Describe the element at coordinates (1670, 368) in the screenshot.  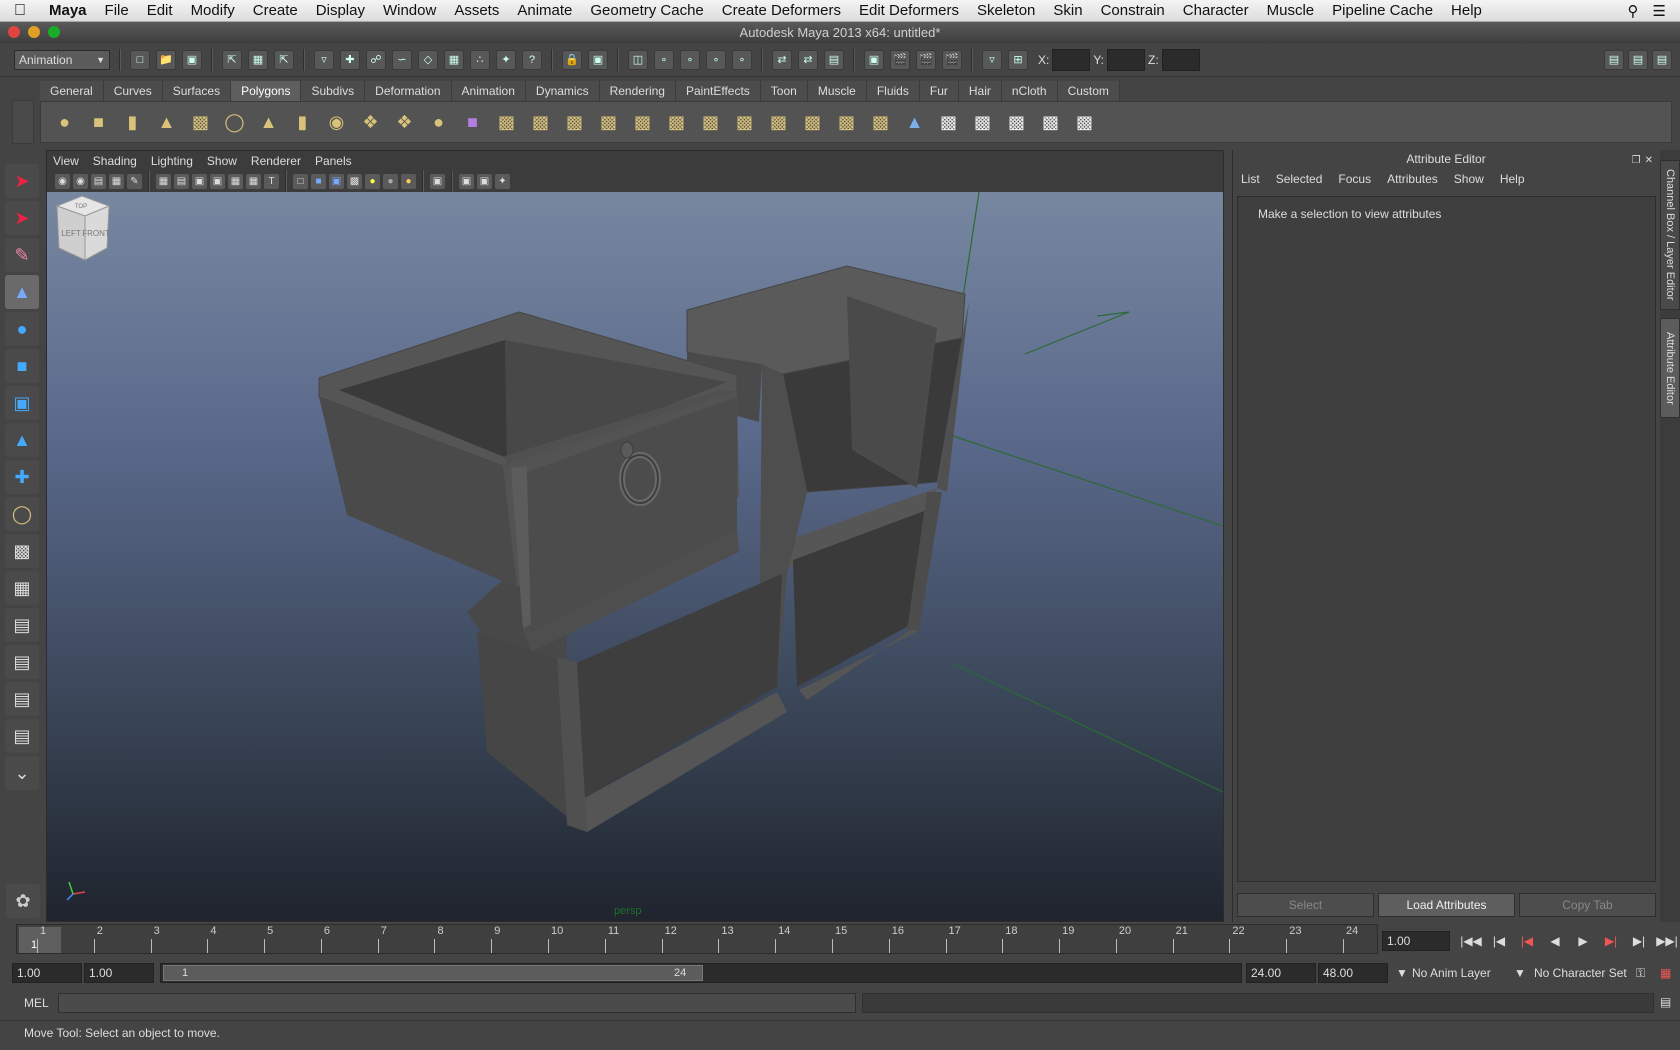
I see `tab-attribute-editor: Attribute Editor` at that location.